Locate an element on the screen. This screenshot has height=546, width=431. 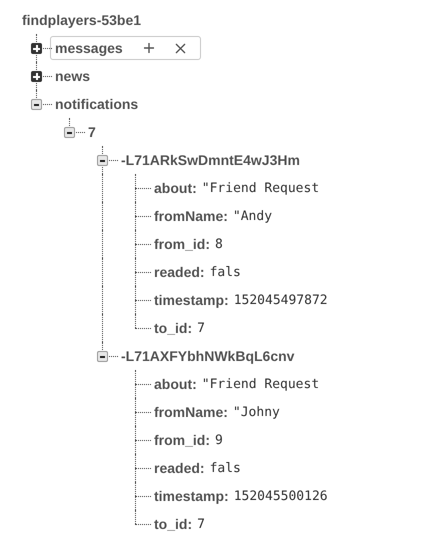
node-key: news is located at coordinates (72, 76).